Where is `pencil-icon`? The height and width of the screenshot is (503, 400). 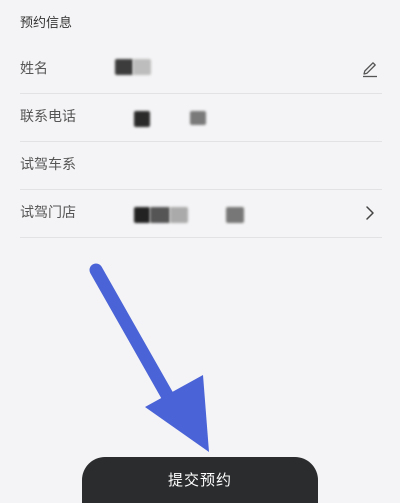 pencil-icon is located at coordinates (370, 69).